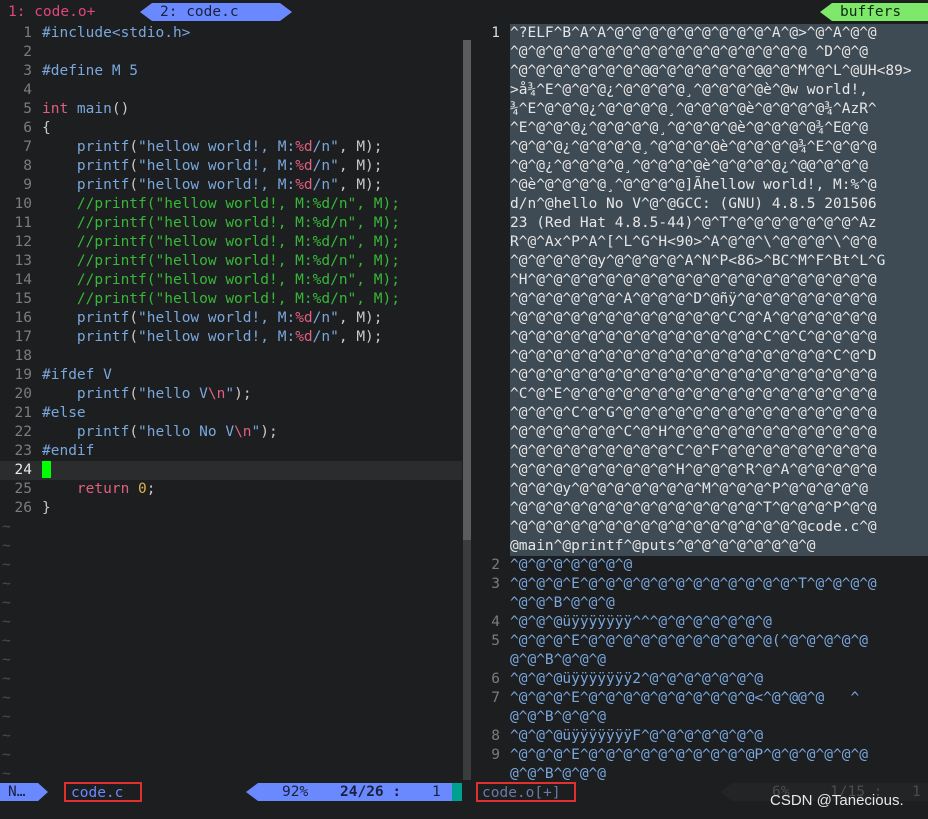 The image size is (928, 819). What do you see at coordinates (231, 109) in the screenshot?
I see `code-line: 5 int main()` at bounding box center [231, 109].